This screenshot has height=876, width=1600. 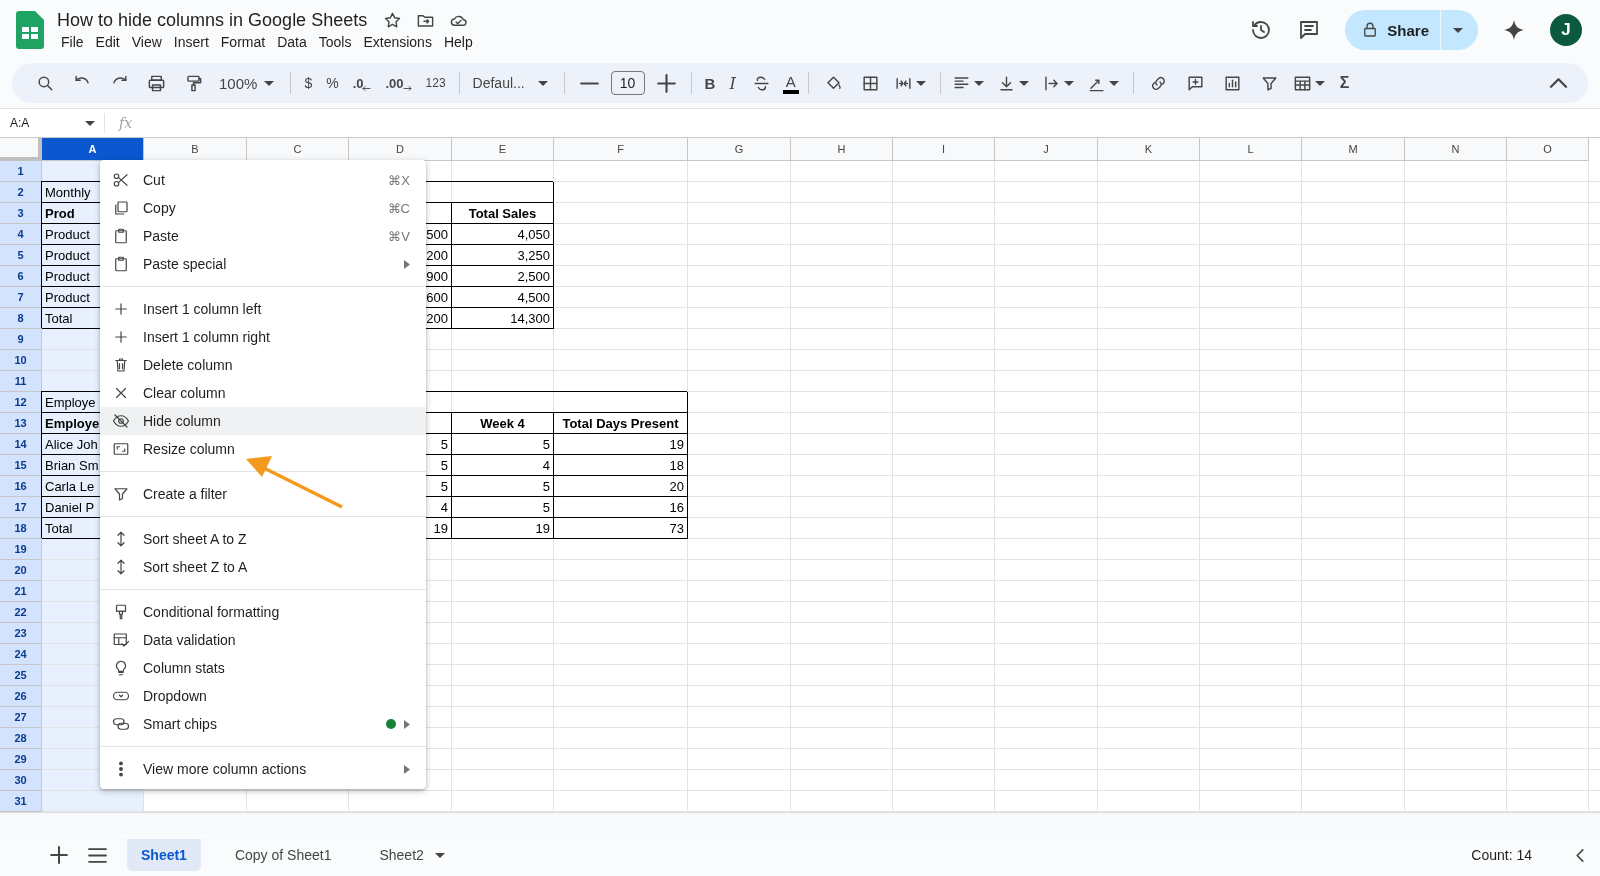 I want to click on column-header: M, so click(x=1353, y=149).